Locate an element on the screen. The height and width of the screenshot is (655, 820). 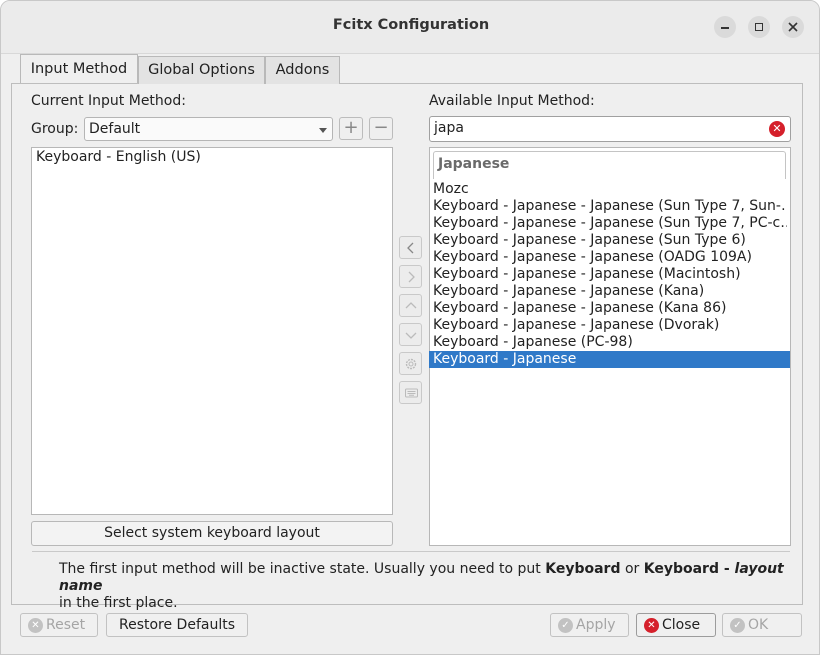
reset-label: Reset is located at coordinates (66, 625).